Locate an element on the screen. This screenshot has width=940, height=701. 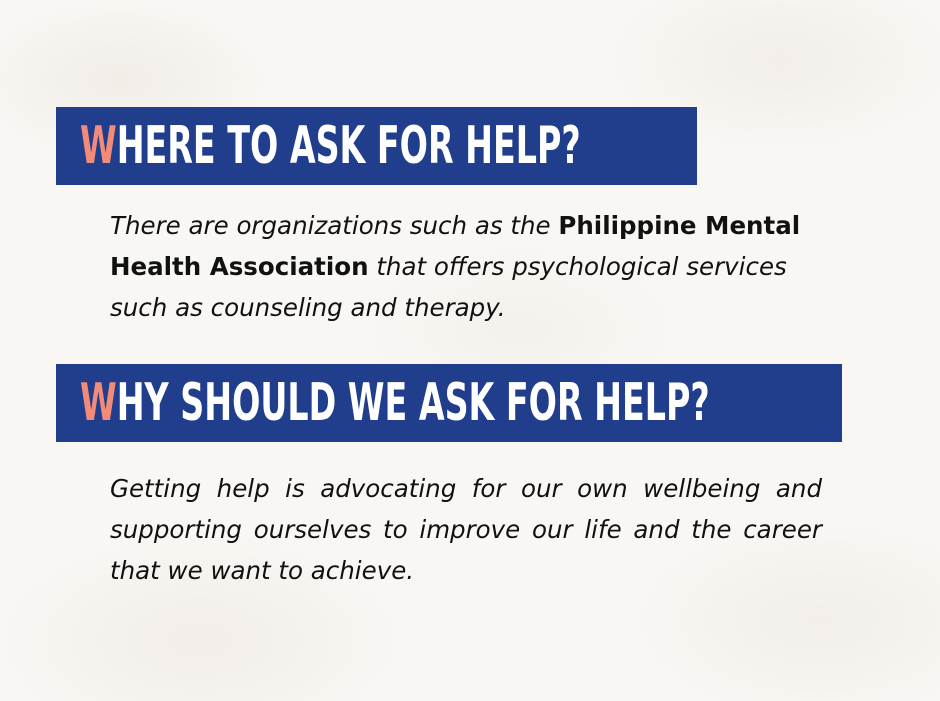
why-heading-banner: WHY SHOULD WE ASK FOR HELP? is located at coordinates (449, 403).